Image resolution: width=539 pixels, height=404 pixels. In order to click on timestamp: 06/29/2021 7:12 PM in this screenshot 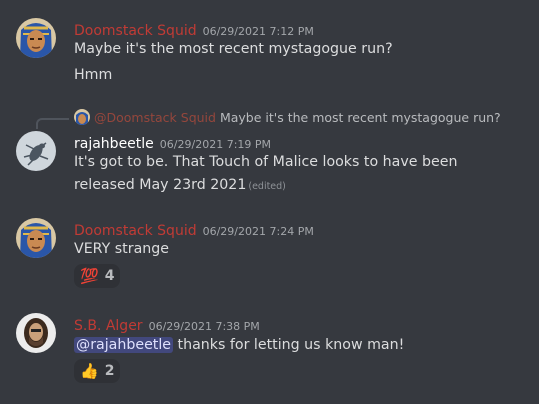, I will do `click(258, 31)`.